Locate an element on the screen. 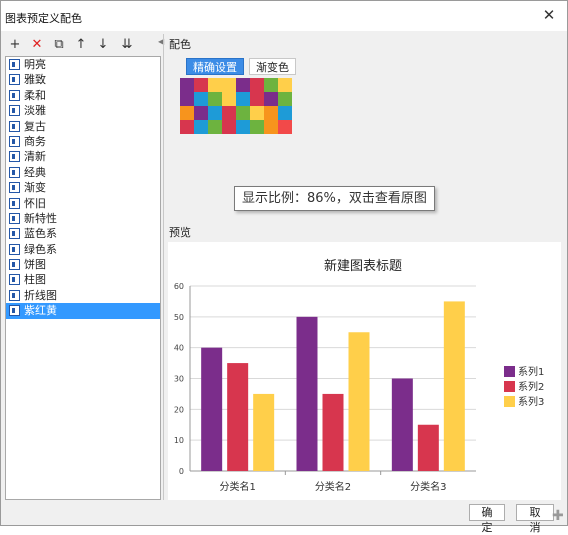 This screenshot has height=535, width=568. legend-label: 系列2 is located at coordinates (531, 386).